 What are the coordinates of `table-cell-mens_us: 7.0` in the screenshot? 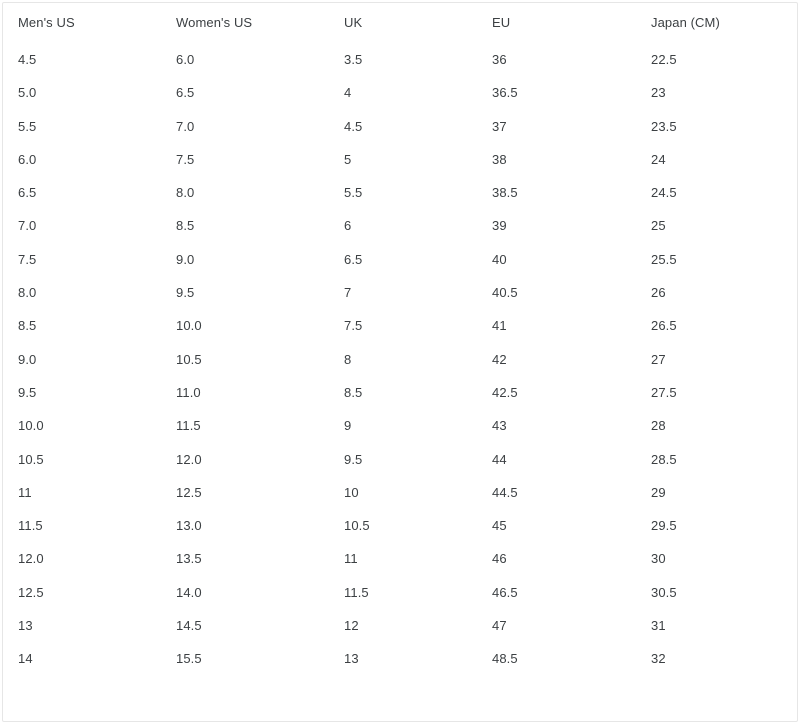 It's located at (27, 226).